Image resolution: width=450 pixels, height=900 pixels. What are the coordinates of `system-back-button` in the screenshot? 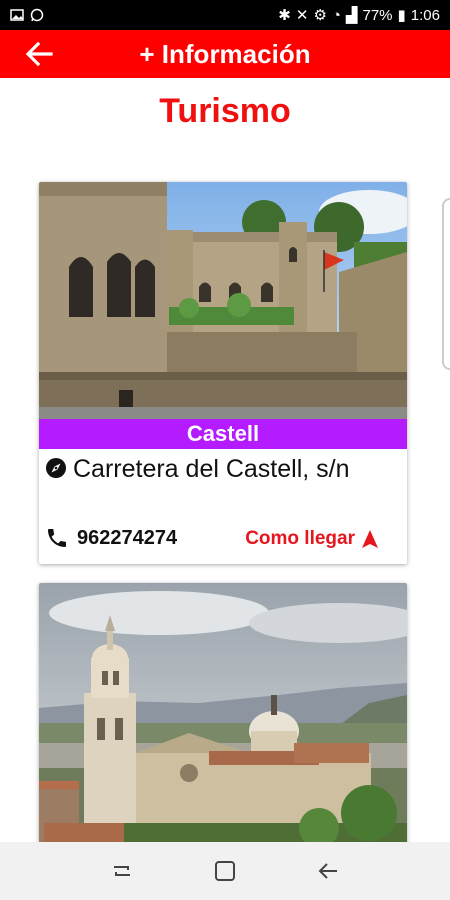 It's located at (328, 871).